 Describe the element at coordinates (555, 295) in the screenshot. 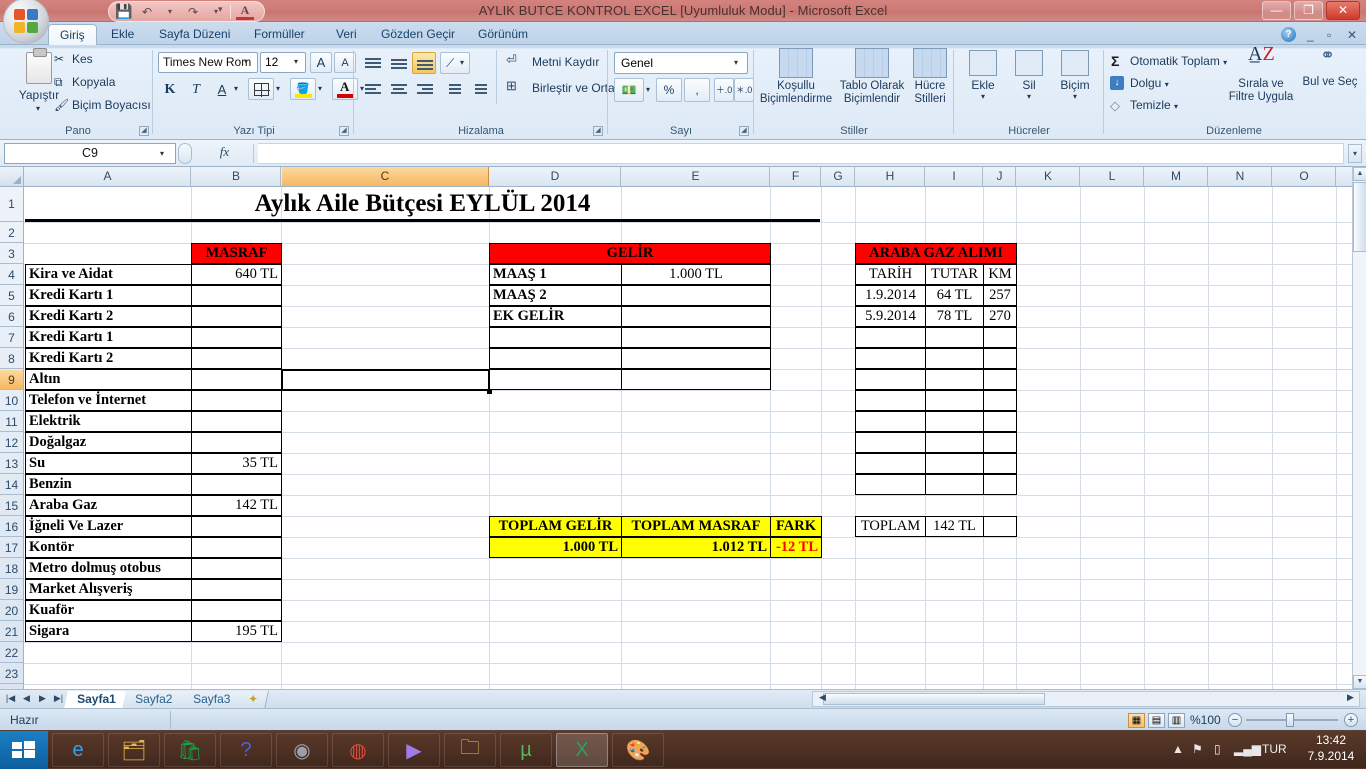

I see `income-name: MAAŞ 2` at that location.